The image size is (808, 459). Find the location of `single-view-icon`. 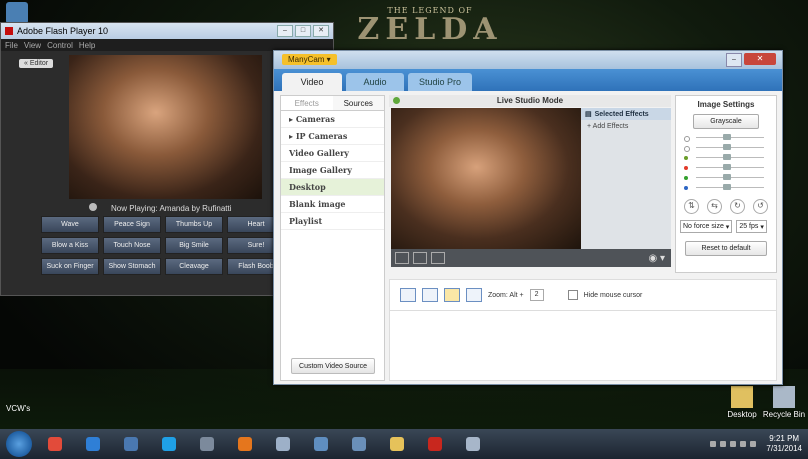

single-view-icon is located at coordinates (402, 258).